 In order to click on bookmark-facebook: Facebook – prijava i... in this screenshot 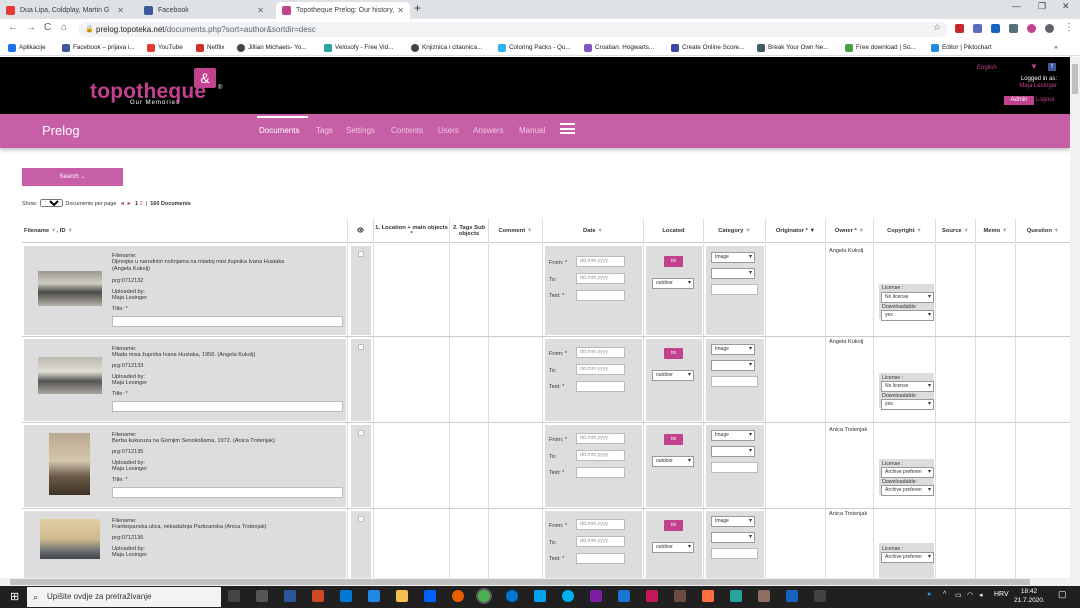, I will do `click(98, 47)`.